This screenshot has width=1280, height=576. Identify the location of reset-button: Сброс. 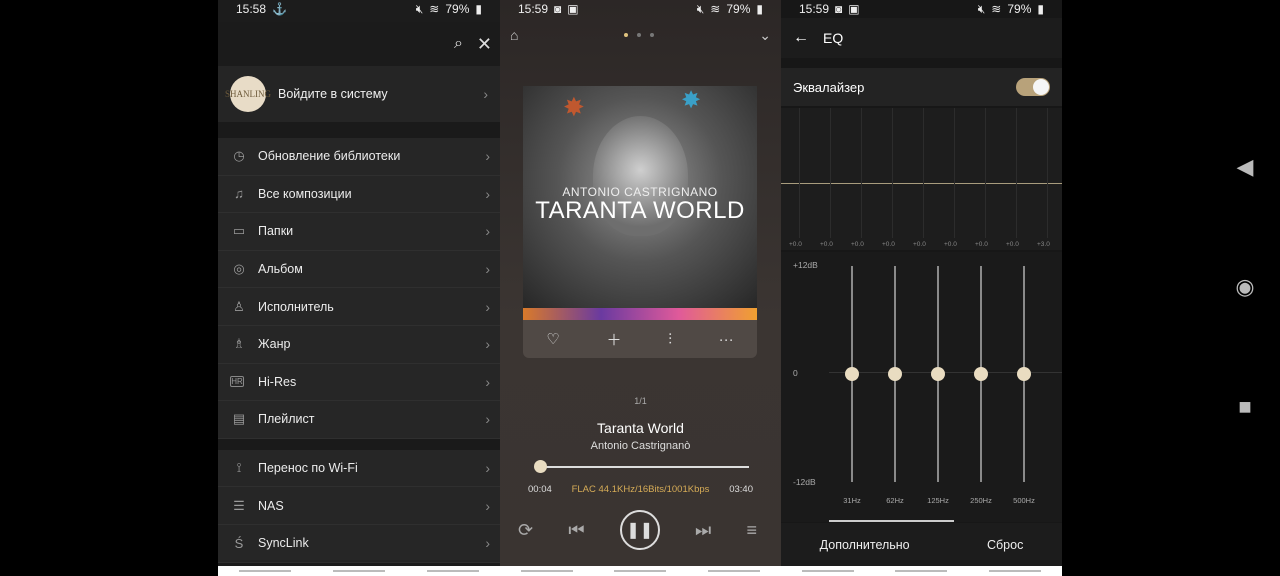
(1005, 545).